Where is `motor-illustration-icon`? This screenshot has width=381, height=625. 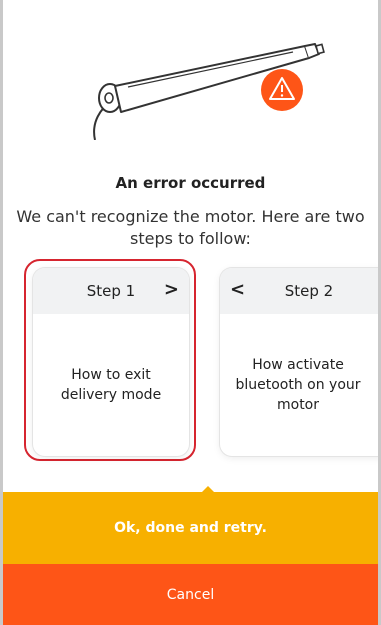
motor-illustration-icon is located at coordinates (209, 91).